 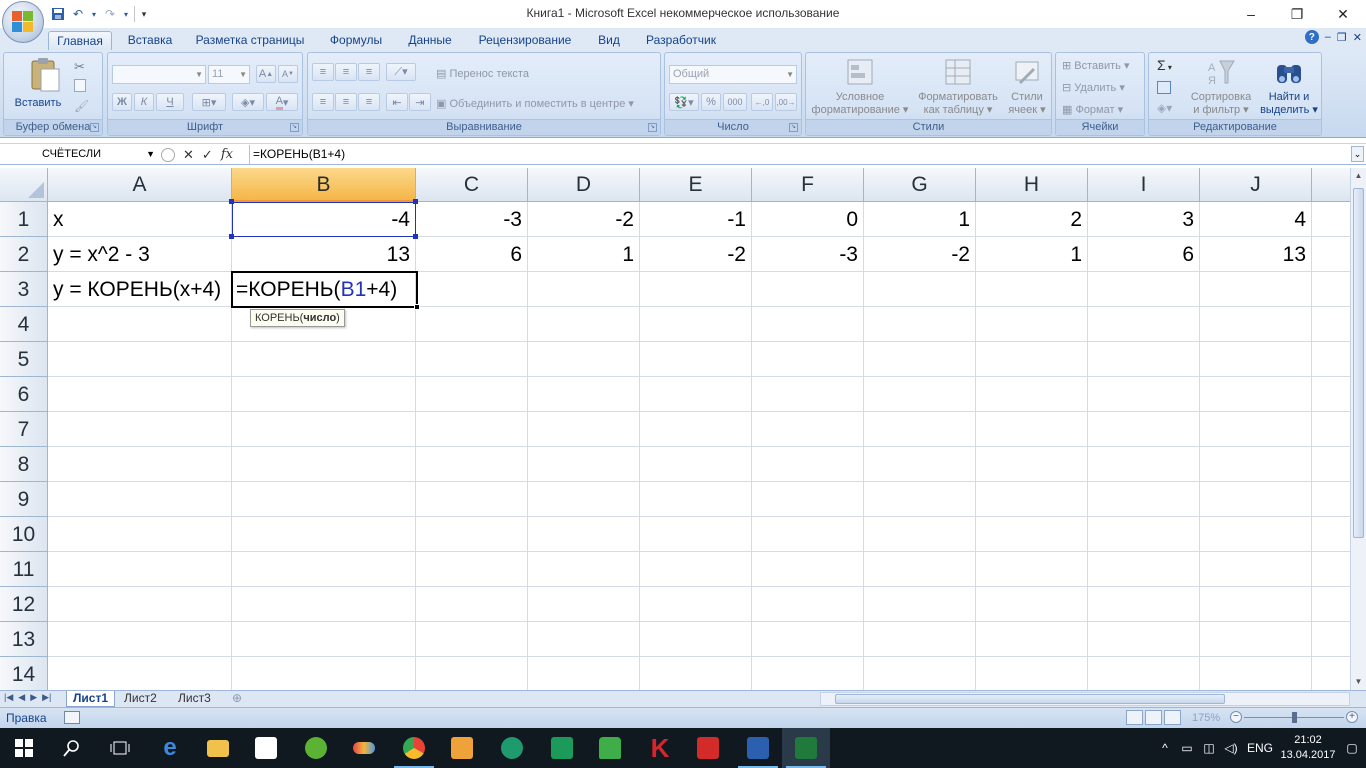 I want to click on column-header-next, so click(x=1331, y=185).